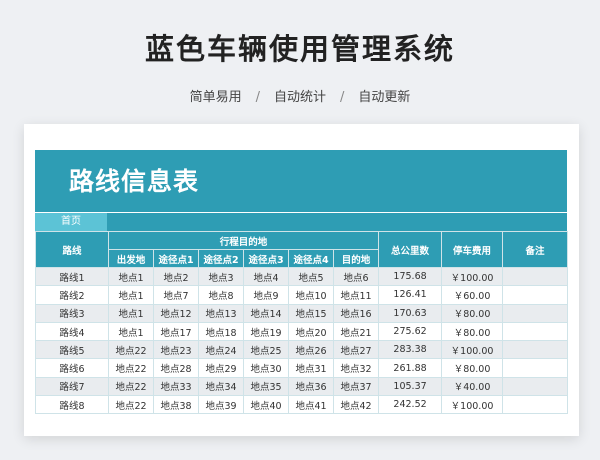 This screenshot has height=460, width=600. Describe the element at coordinates (266, 295) in the screenshot. I see `cell-waypoint-3: 地点9` at that location.